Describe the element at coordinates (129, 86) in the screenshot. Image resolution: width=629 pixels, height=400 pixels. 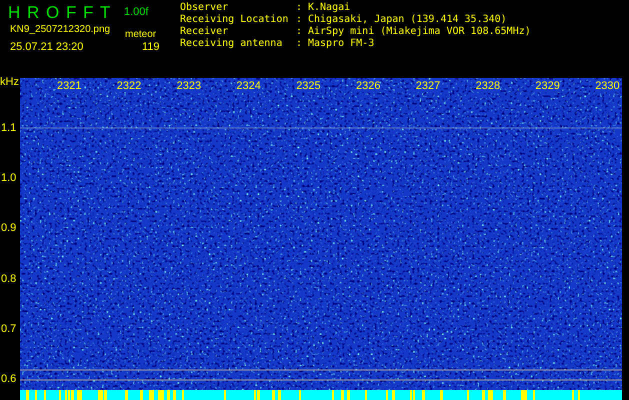
I see `time-label: 2322` at that location.